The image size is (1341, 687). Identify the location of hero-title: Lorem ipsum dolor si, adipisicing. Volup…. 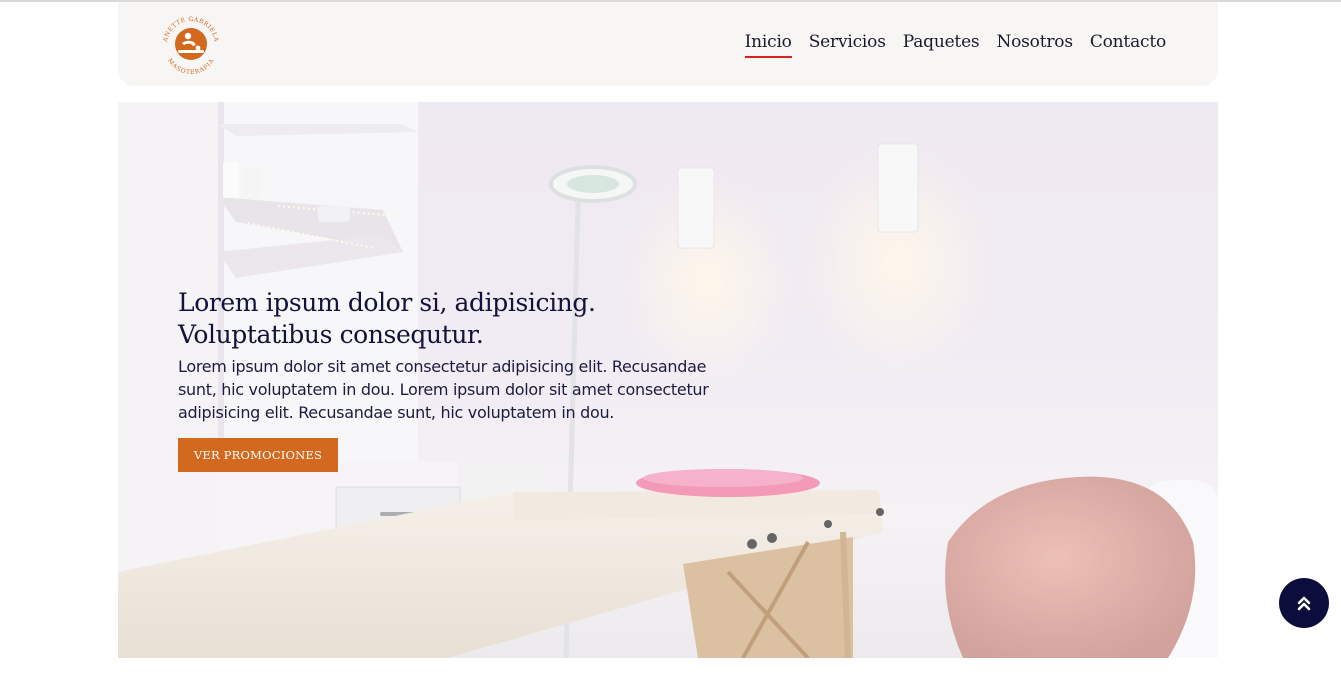
(458, 319).